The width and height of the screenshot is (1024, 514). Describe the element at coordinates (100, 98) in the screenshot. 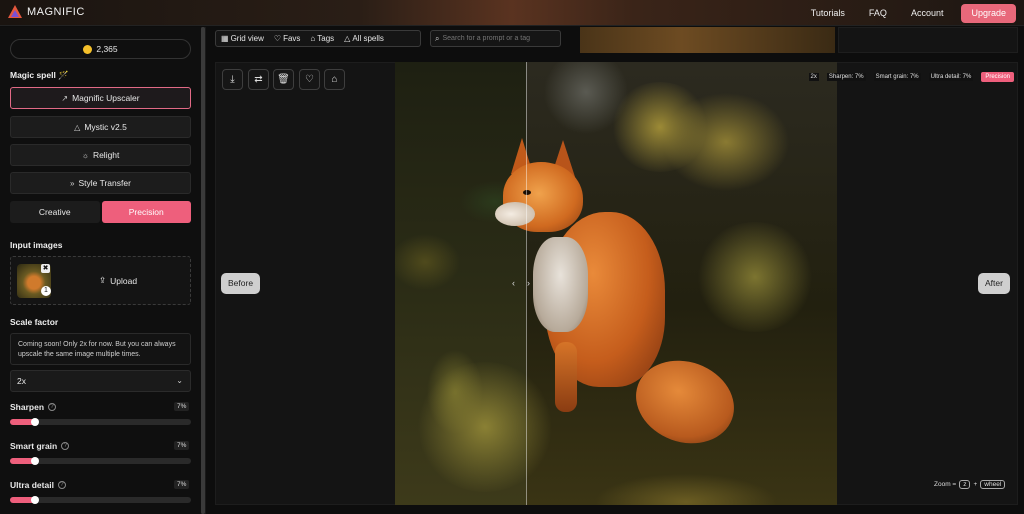

I see `spell-magnific-upscaler: ↗ Magnific Upscaler` at that location.